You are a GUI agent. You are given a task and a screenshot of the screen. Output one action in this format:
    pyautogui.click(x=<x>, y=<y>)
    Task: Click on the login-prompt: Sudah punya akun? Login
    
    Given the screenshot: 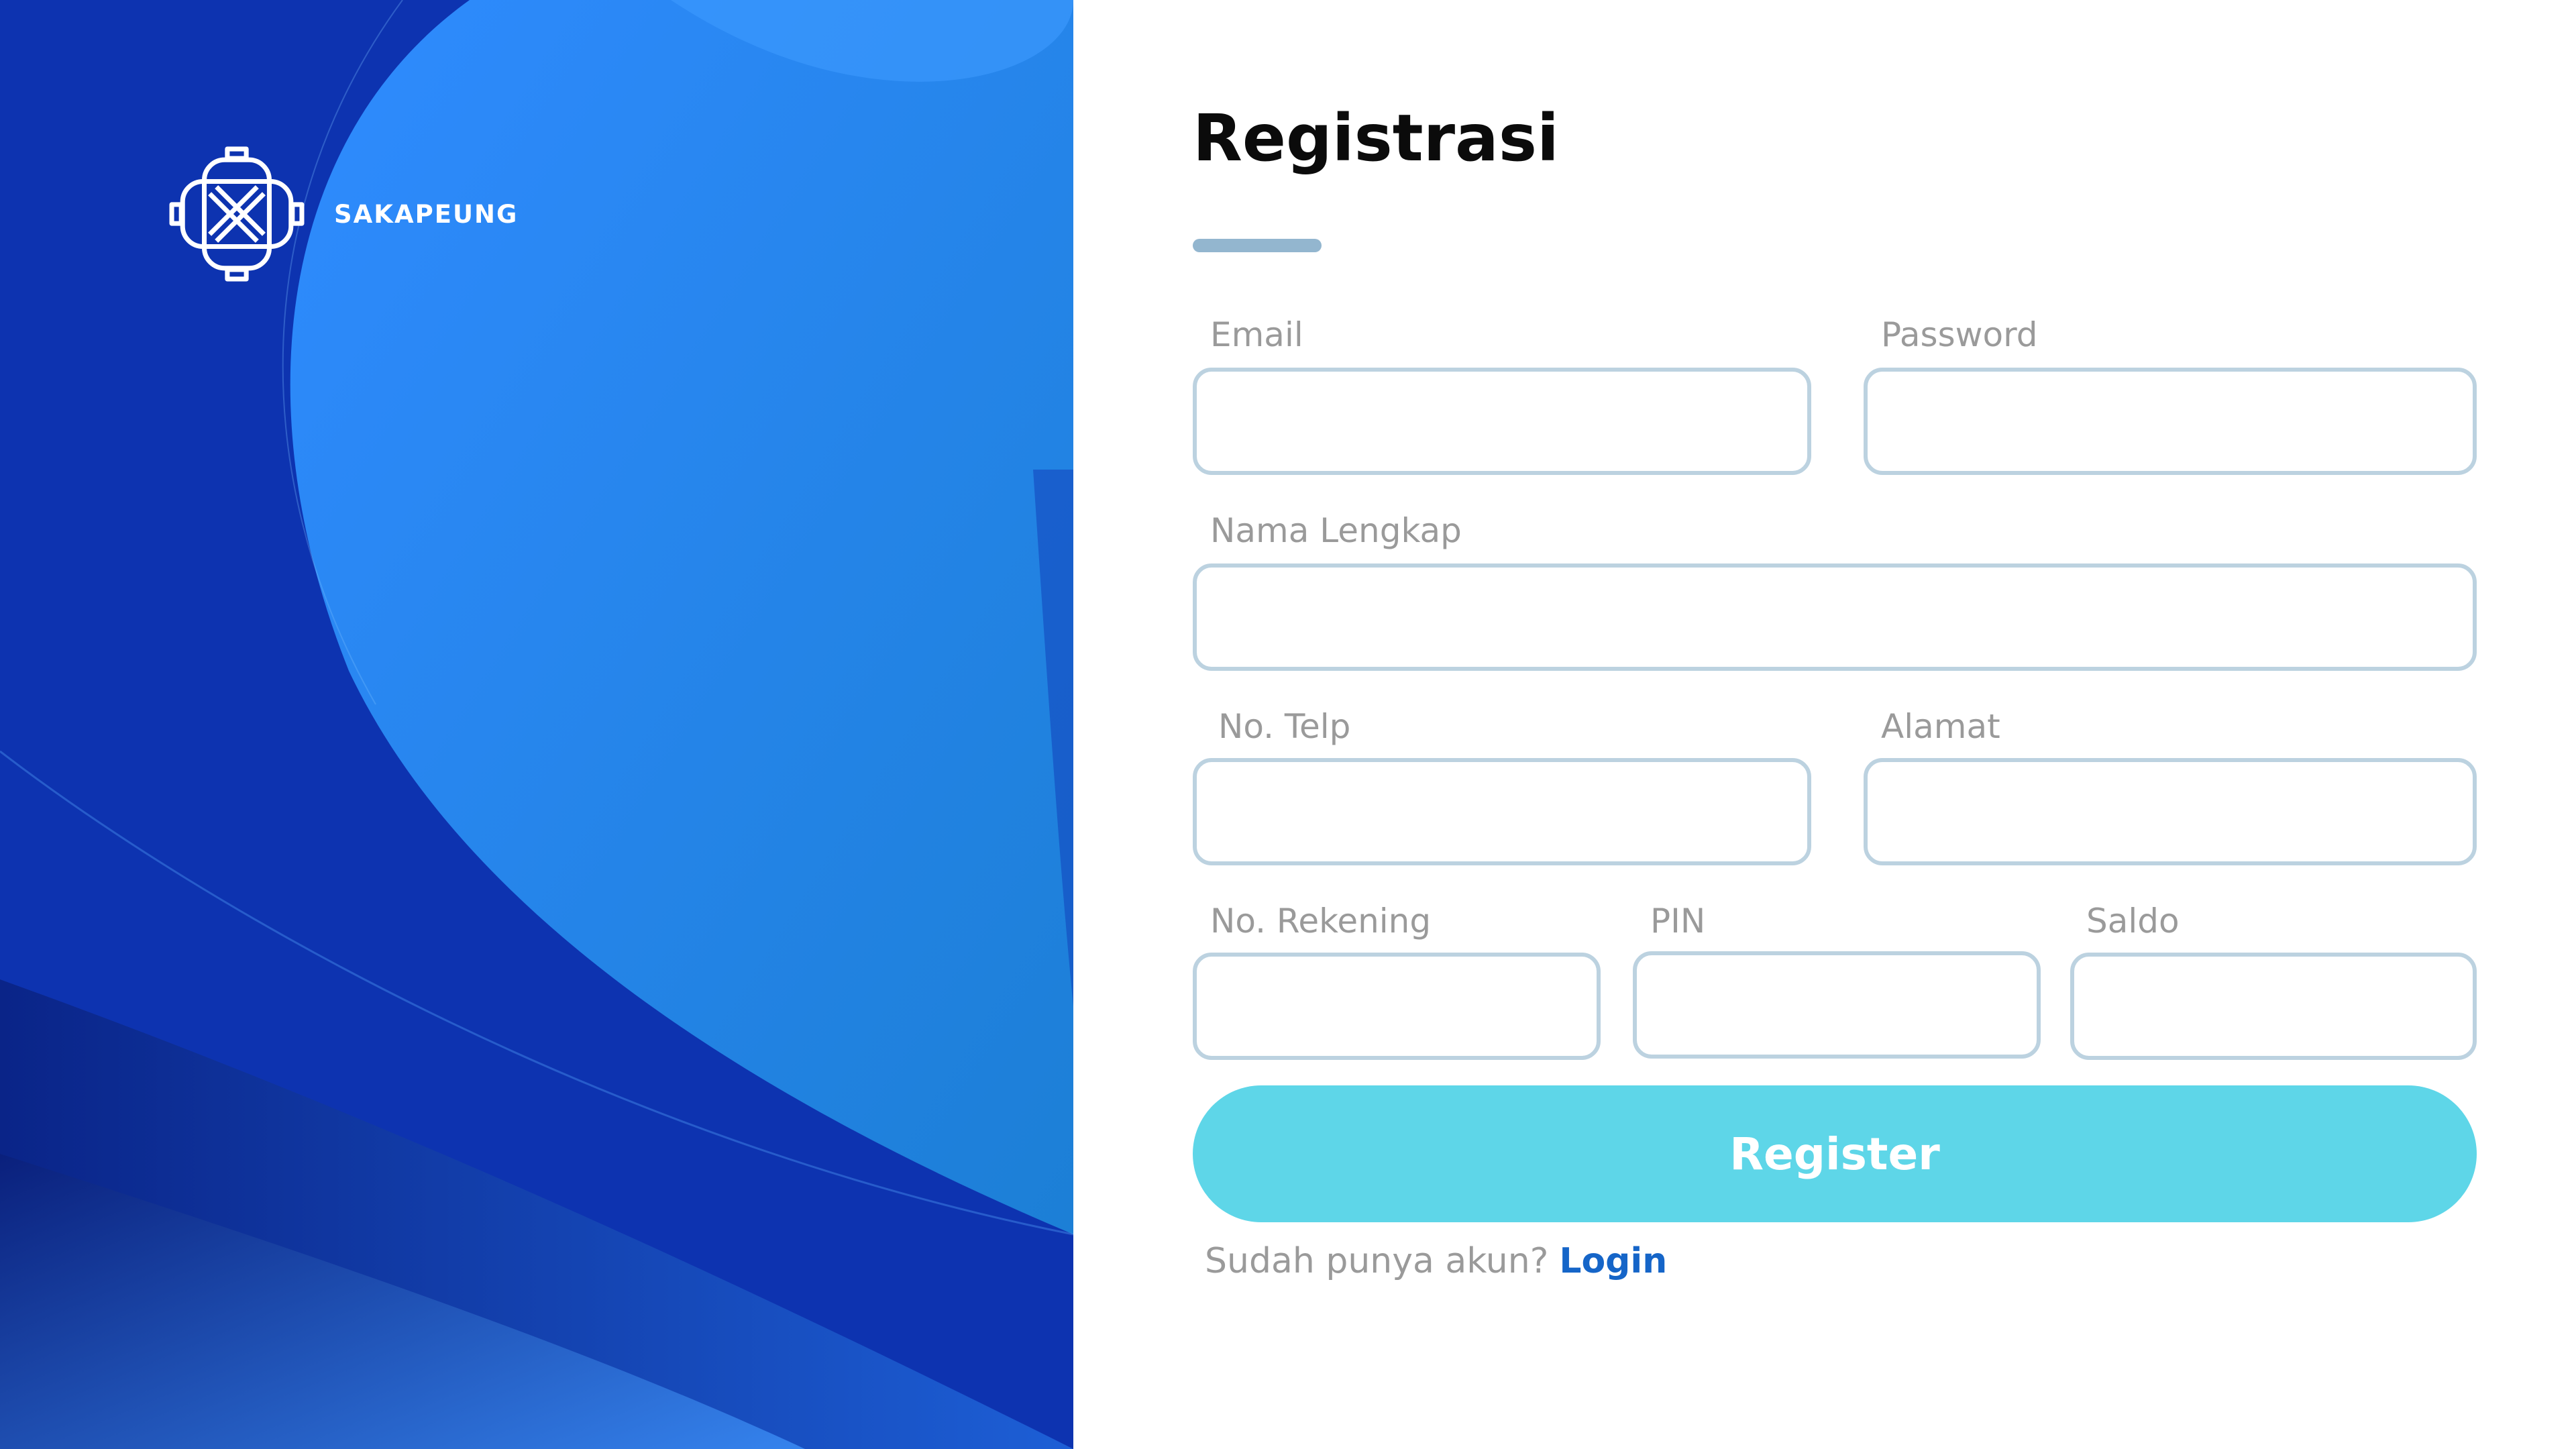 What is the action you would take?
    pyautogui.click(x=1436, y=1261)
    